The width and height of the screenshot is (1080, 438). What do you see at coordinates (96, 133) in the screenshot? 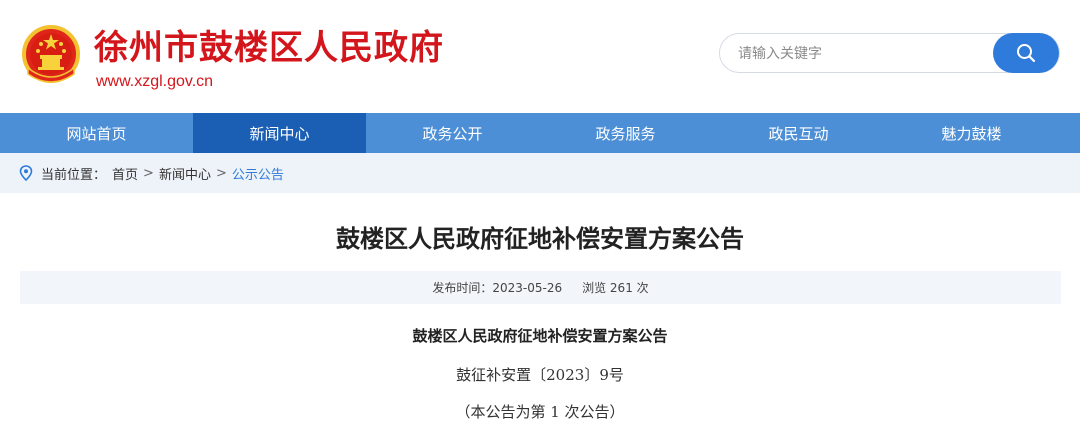
I see `nav-item-home: 网站首页` at bounding box center [96, 133].